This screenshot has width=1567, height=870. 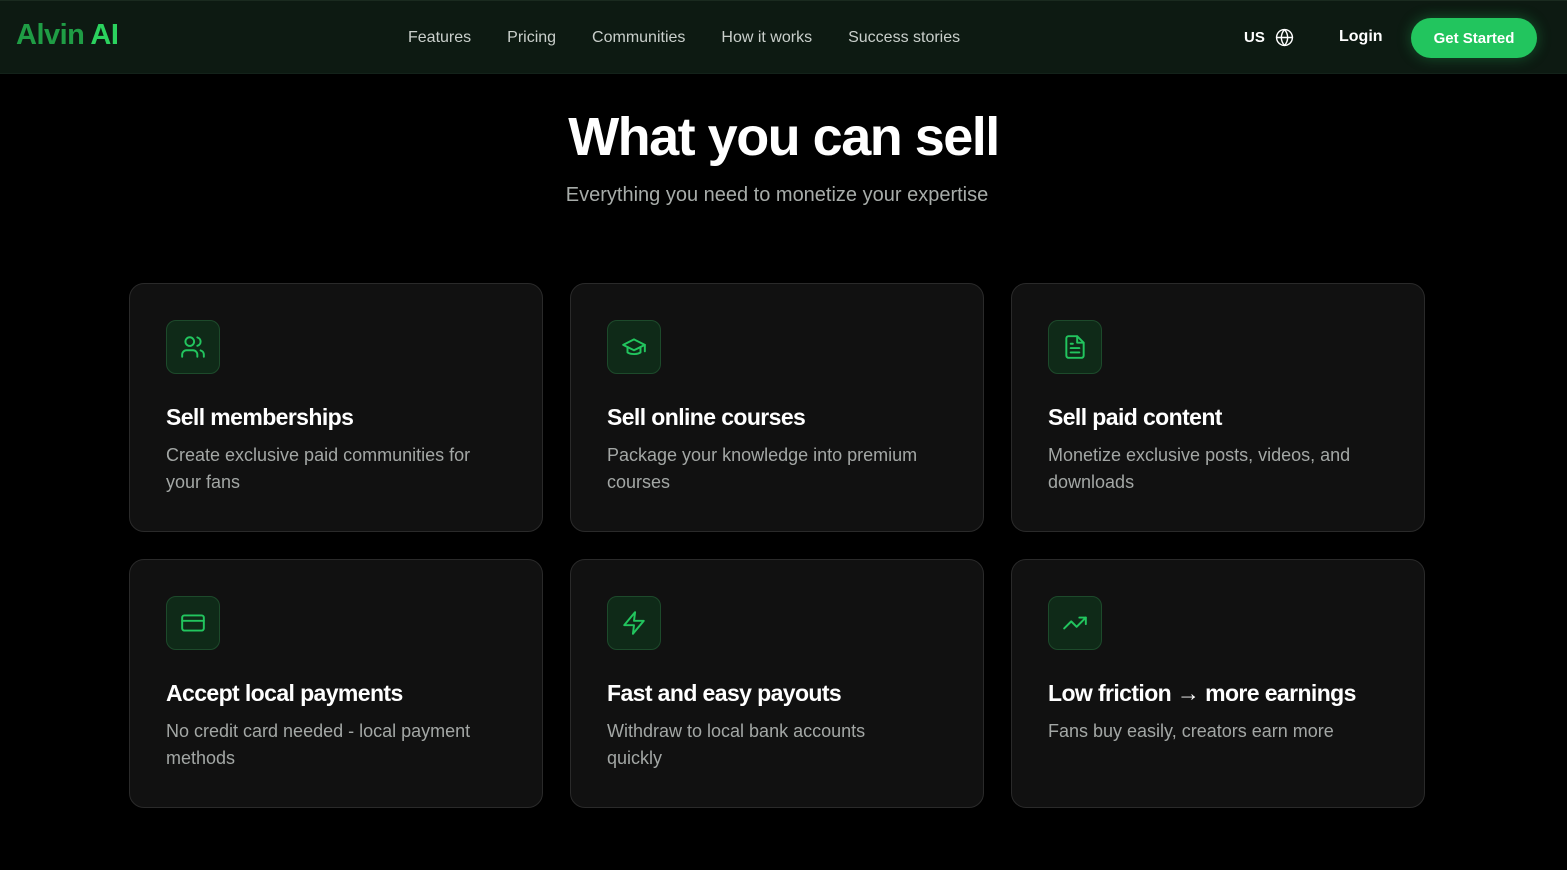 I want to click on login-link: Login, so click(x=1361, y=37).